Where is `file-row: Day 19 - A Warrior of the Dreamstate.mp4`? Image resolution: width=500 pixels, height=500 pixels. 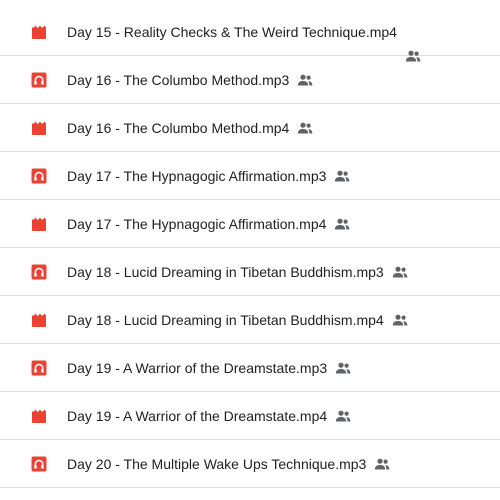
file-row: Day 19 - A Warrior of the Dreamstate.mp4 is located at coordinates (250, 416).